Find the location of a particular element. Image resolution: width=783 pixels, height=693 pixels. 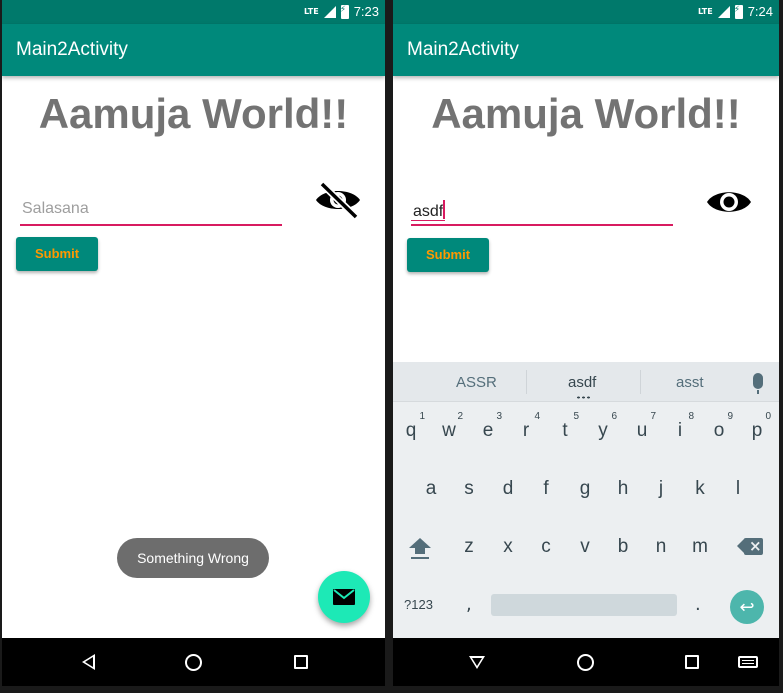

key-d: d is located at coordinates (508, 489).